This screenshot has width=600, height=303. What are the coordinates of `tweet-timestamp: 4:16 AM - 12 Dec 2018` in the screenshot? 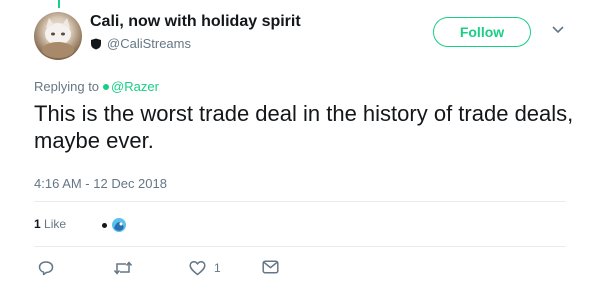 It's located at (100, 183).